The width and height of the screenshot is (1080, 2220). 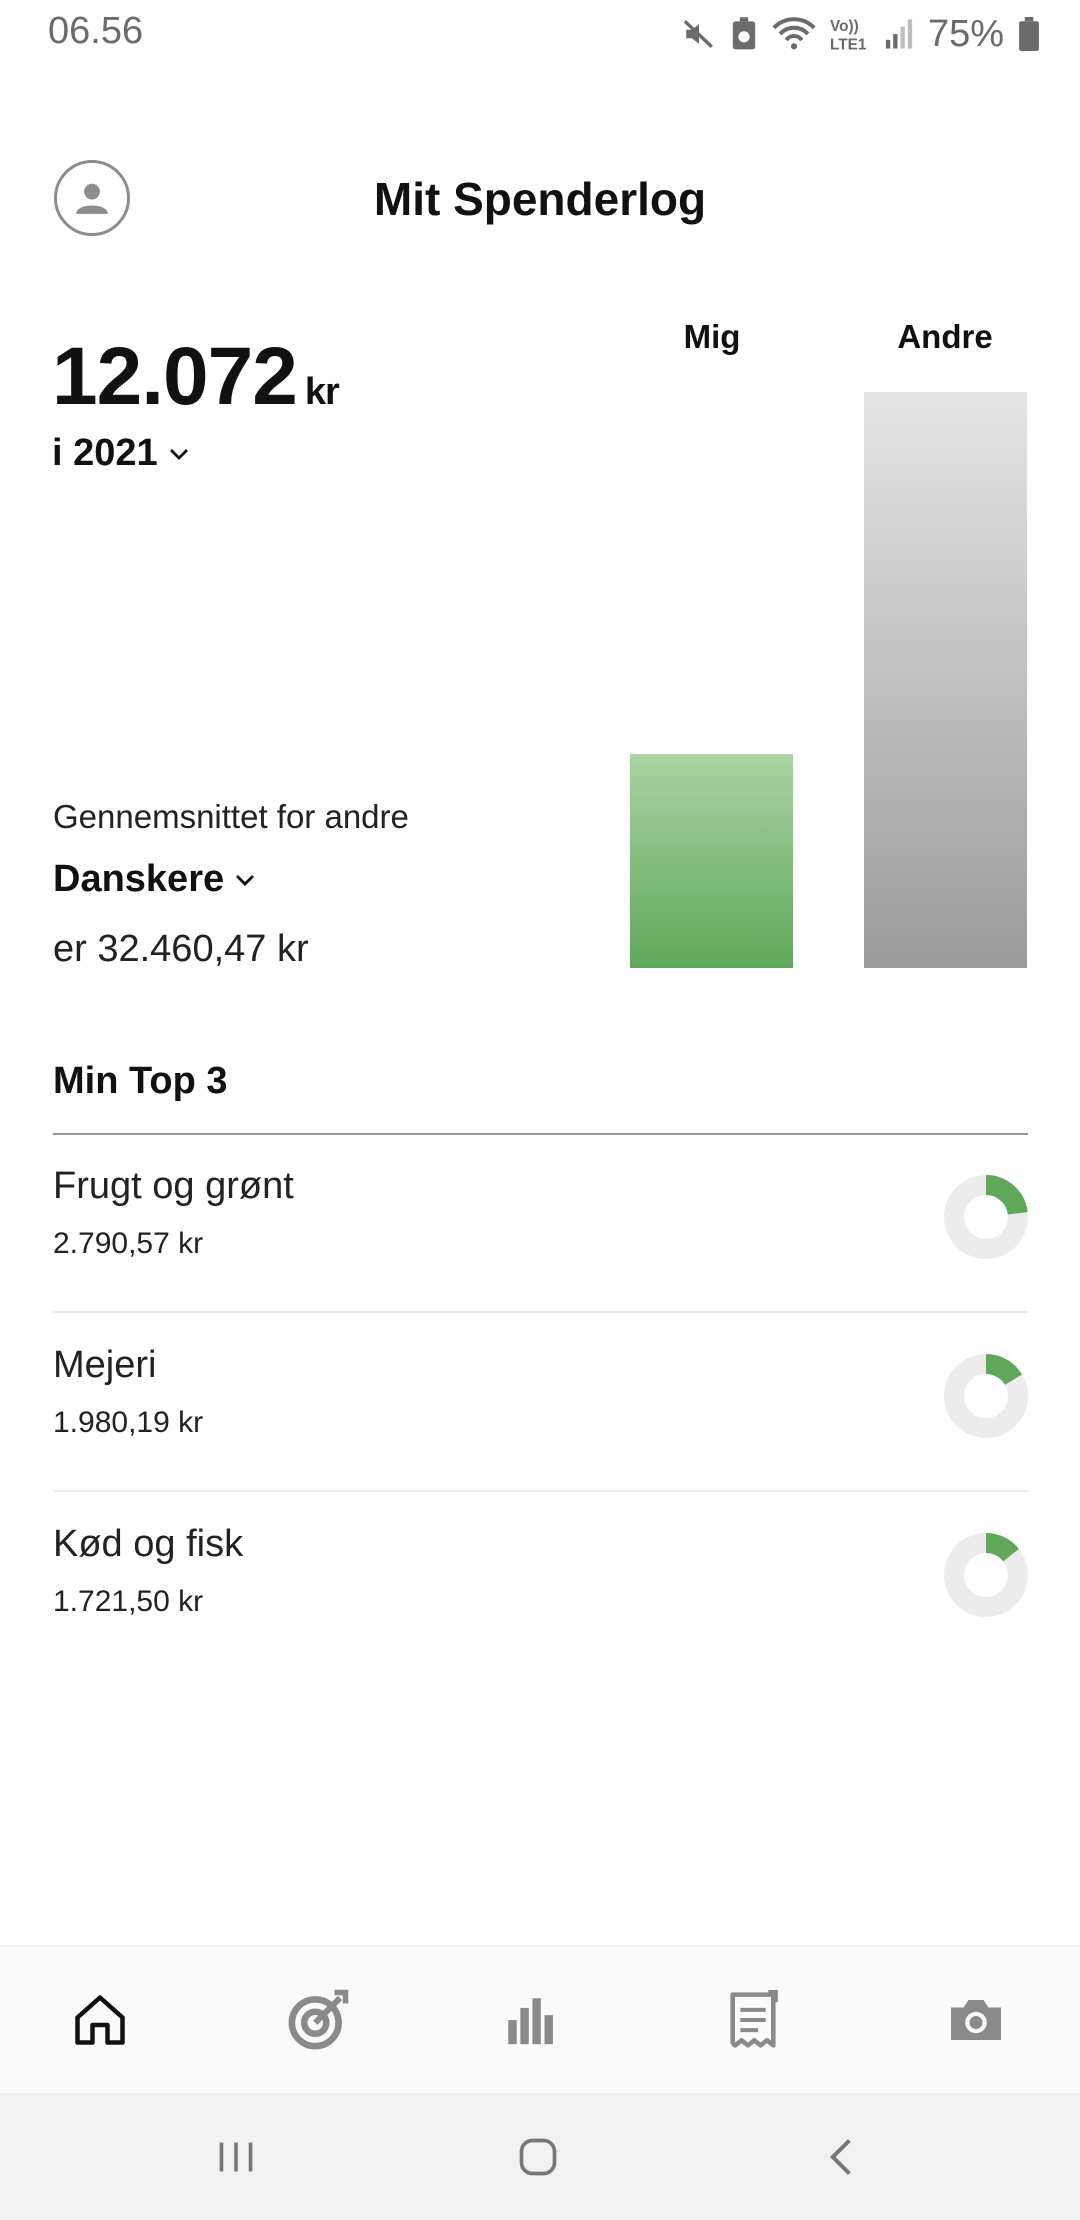 I want to click on category-amount: 2.790,57 kr, so click(x=128, y=1243).